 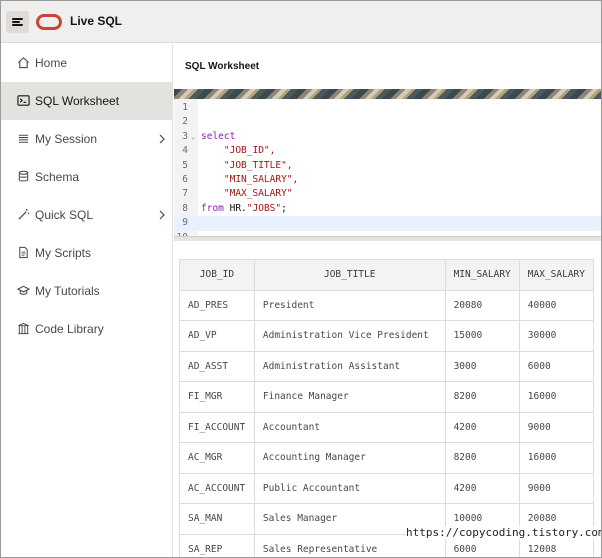 What do you see at coordinates (86, 177) in the screenshot?
I see `sidebar-item-schema: Schema` at bounding box center [86, 177].